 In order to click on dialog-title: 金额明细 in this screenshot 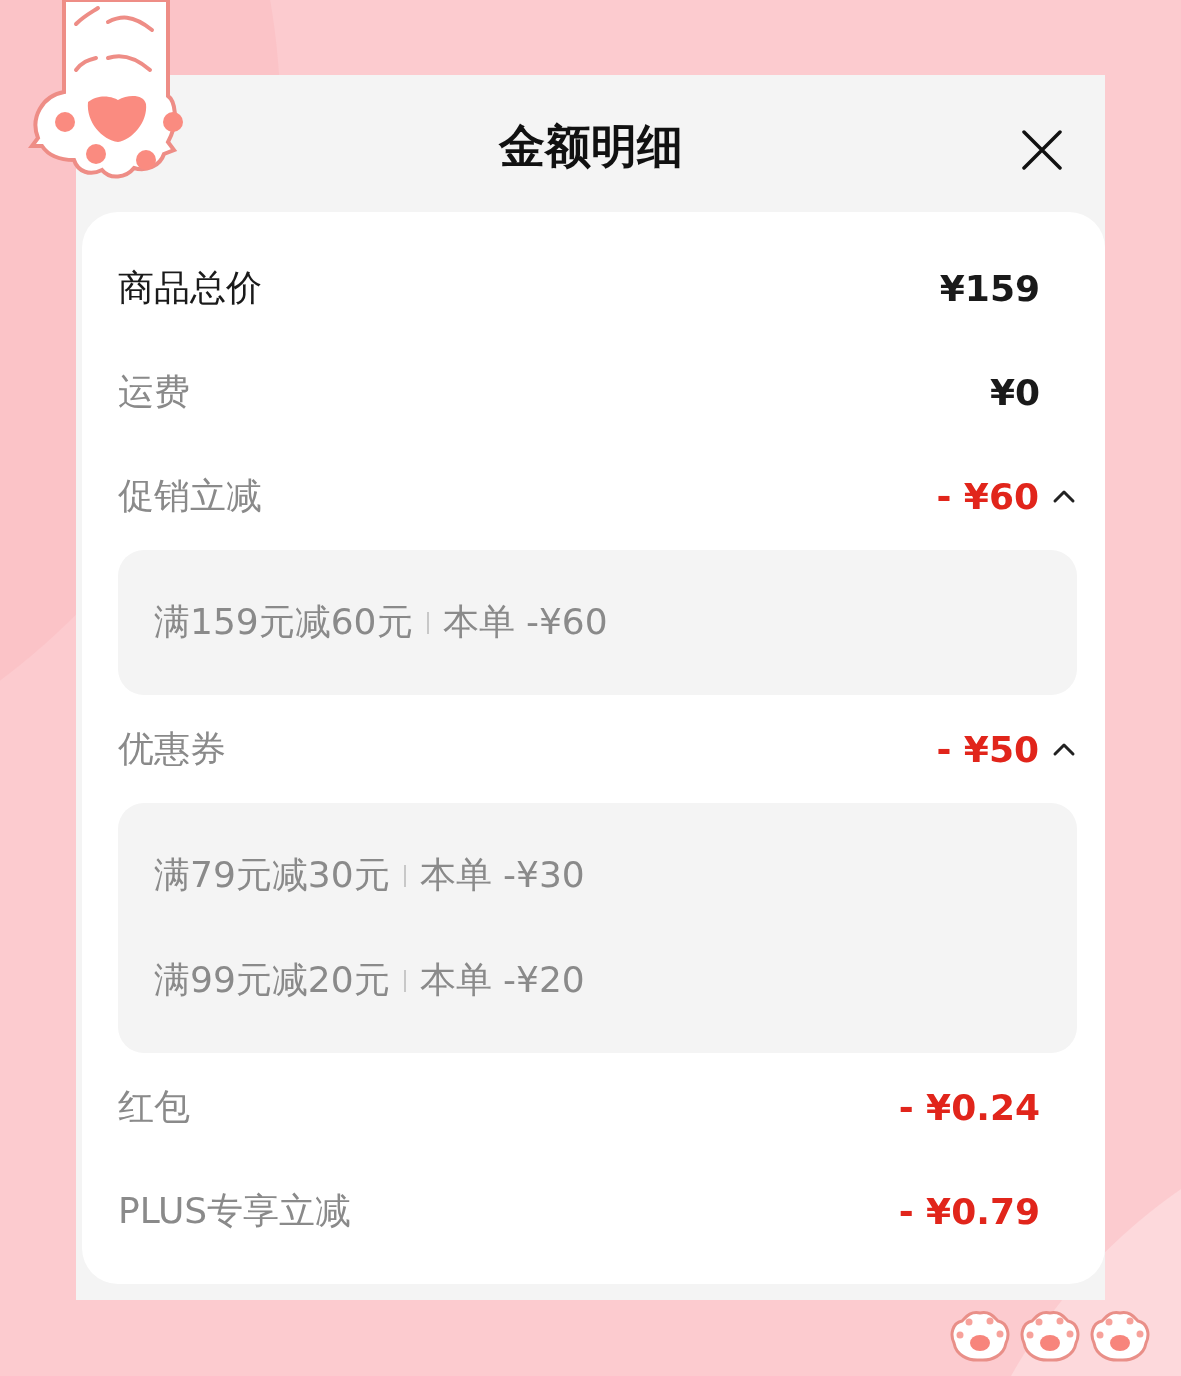, I will do `click(590, 146)`.